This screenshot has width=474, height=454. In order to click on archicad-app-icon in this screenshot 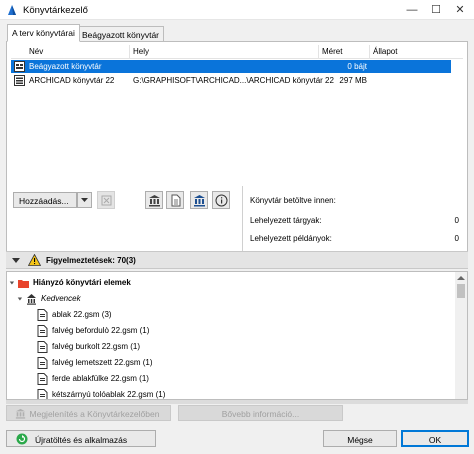, I will do `click(12, 10)`.